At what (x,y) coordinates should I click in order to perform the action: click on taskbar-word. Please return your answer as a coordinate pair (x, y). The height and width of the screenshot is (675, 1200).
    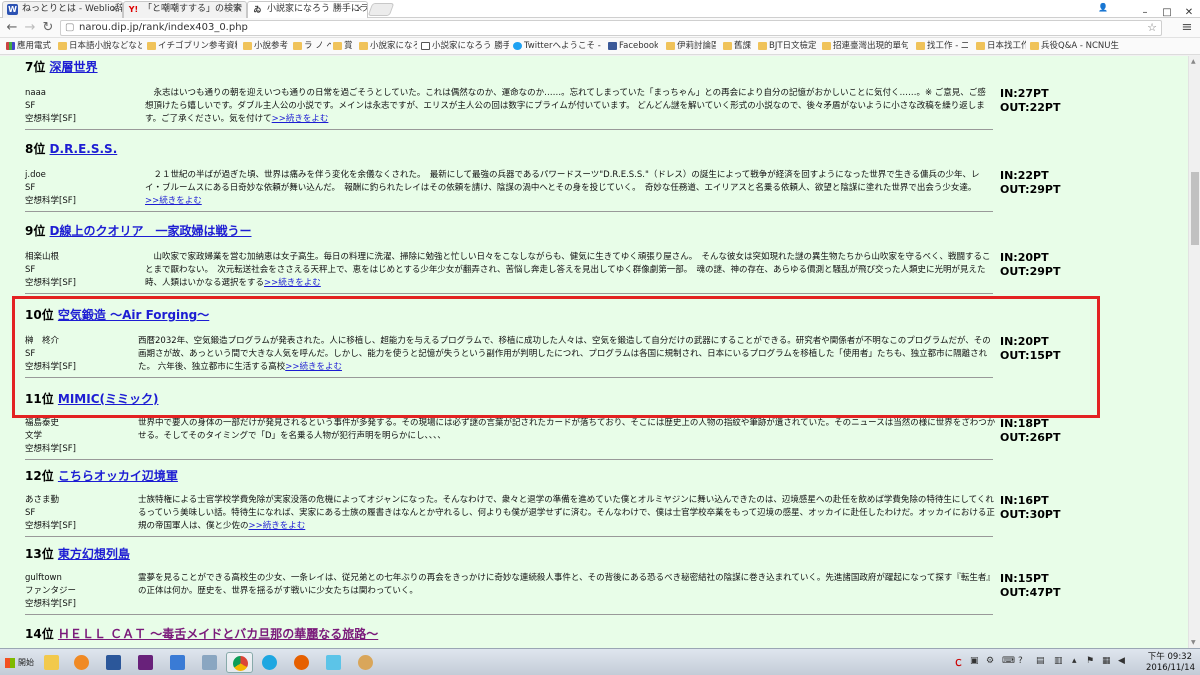
    Looking at the image, I should click on (113, 662).